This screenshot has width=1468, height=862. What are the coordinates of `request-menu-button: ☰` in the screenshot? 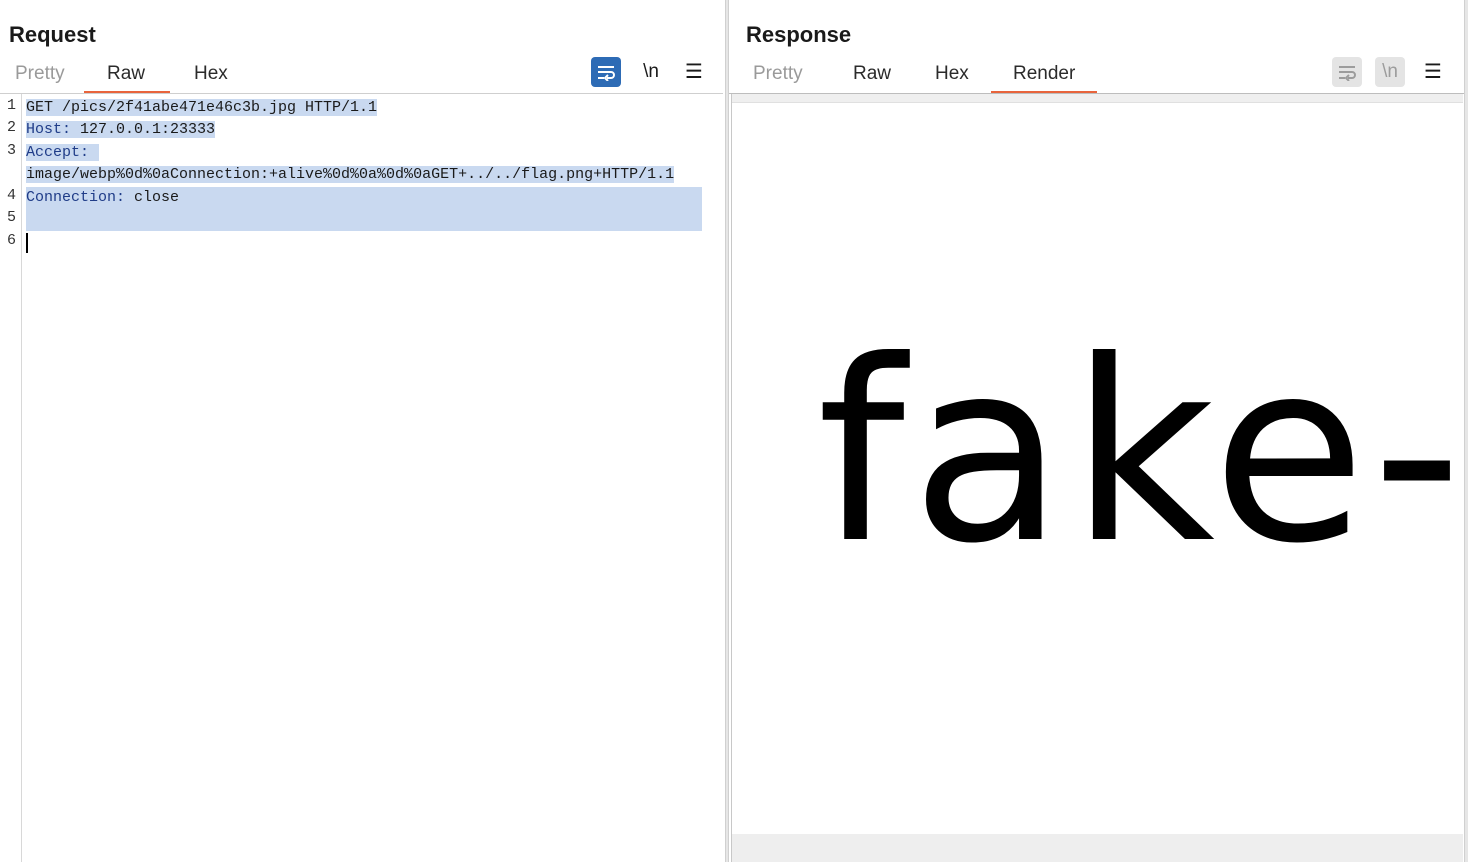 It's located at (694, 72).